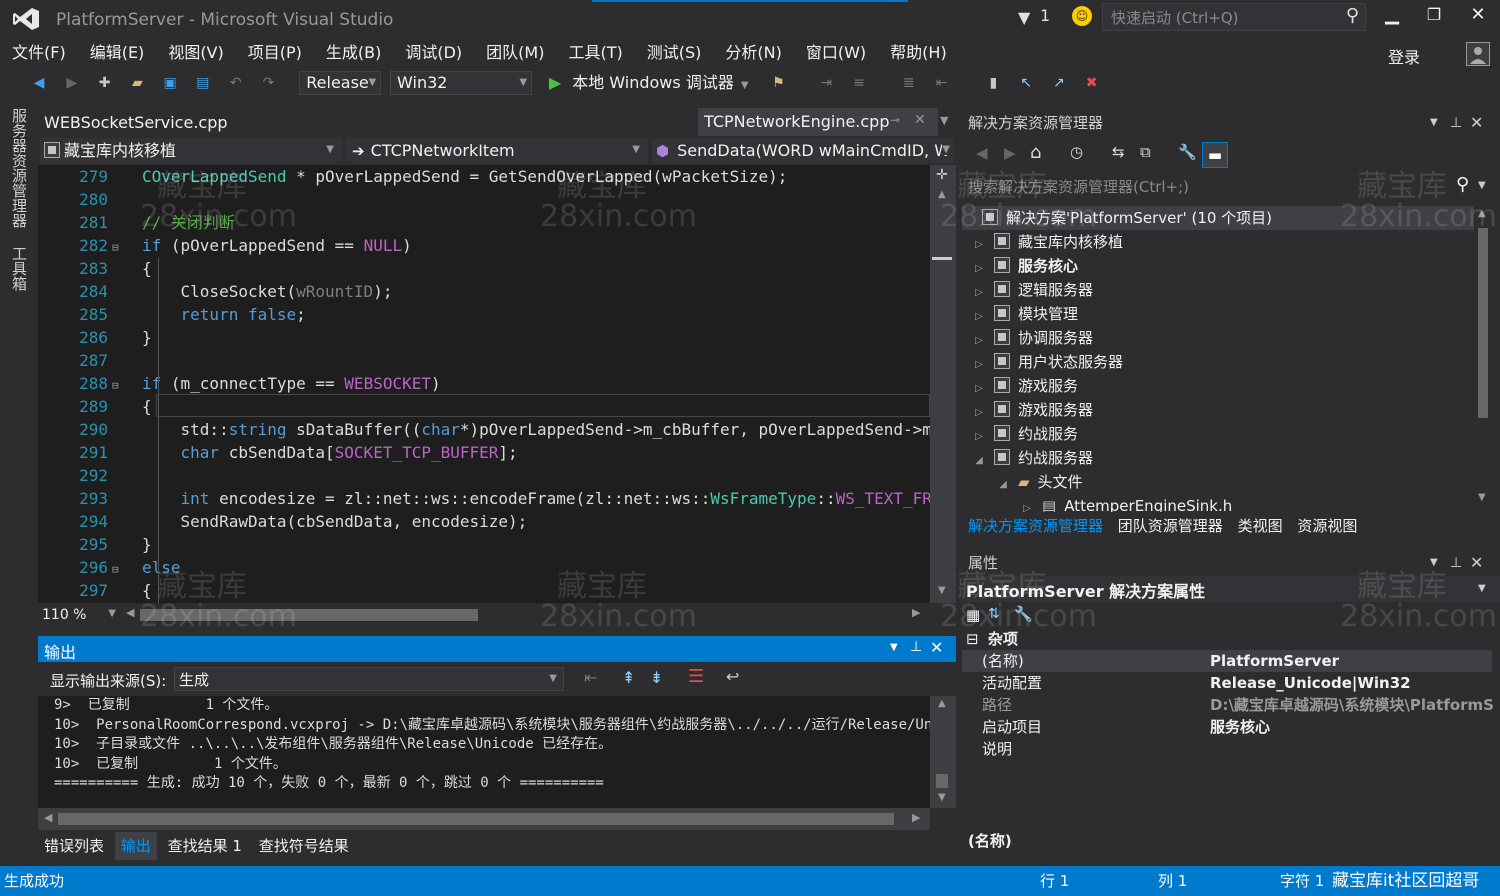 This screenshot has width=1500, height=896. I want to click on code-line: 285 return false;, so click(484, 314).